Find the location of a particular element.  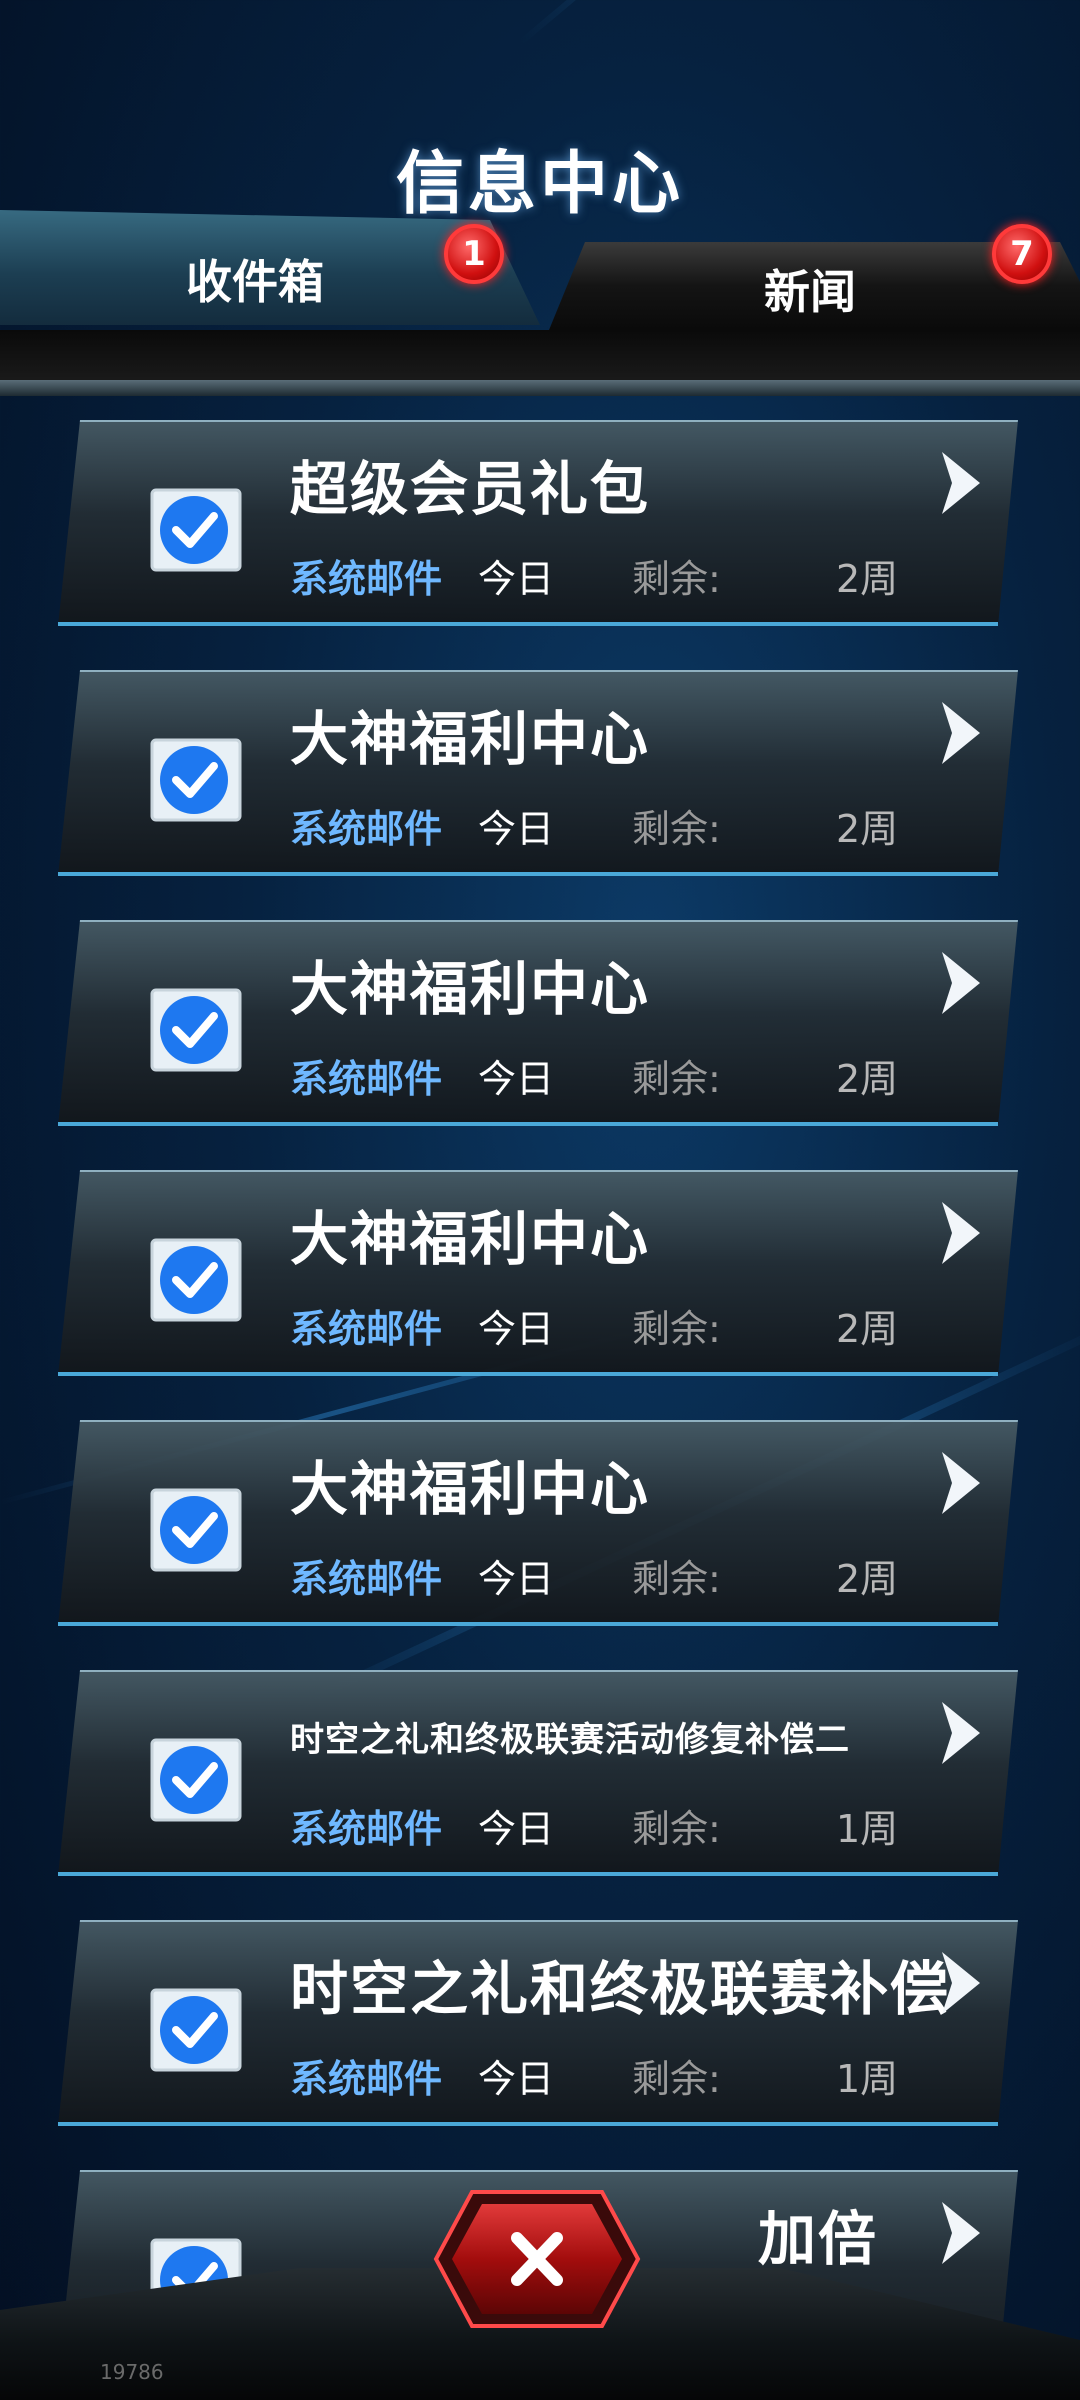

background-streak is located at coordinates (788, 23).